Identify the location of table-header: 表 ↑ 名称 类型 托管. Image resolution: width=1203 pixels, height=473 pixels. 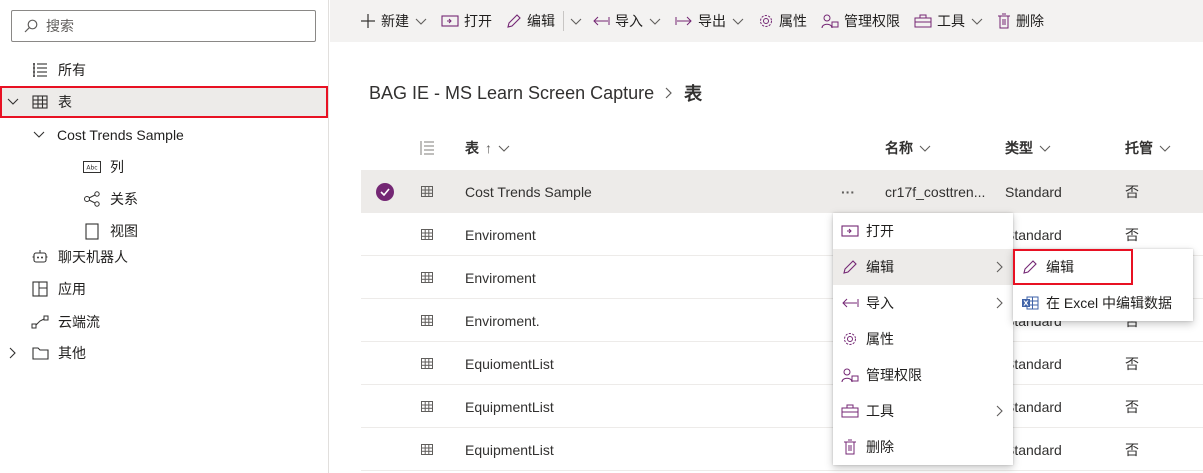
(782, 148).